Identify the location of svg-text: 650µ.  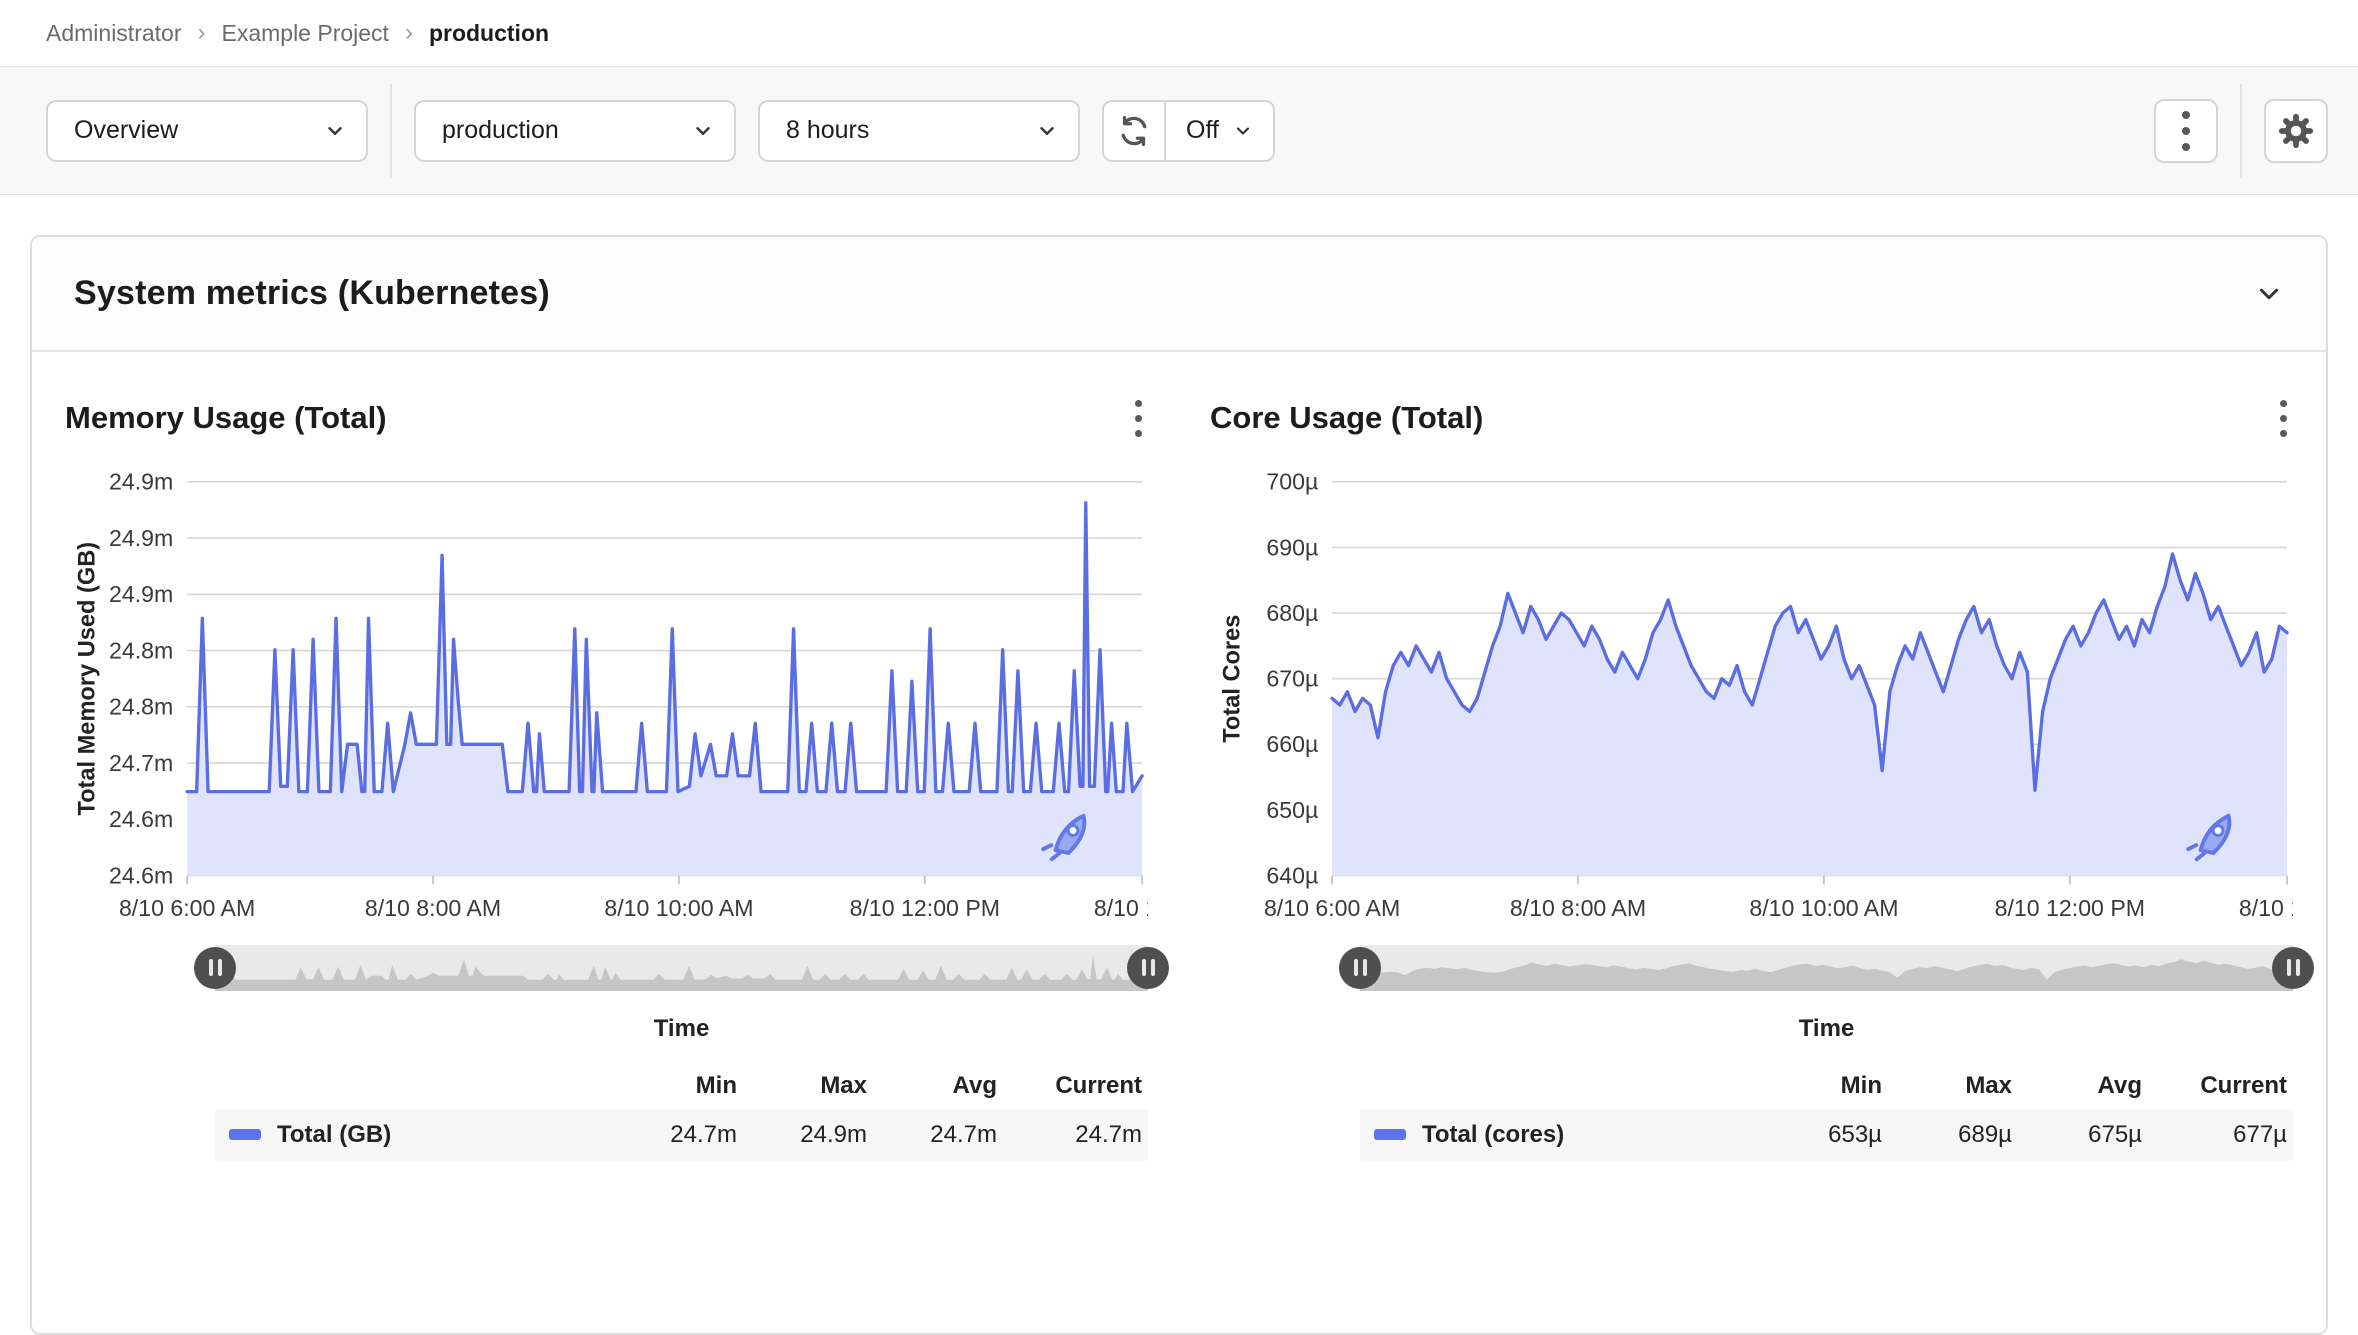
(1292, 810).